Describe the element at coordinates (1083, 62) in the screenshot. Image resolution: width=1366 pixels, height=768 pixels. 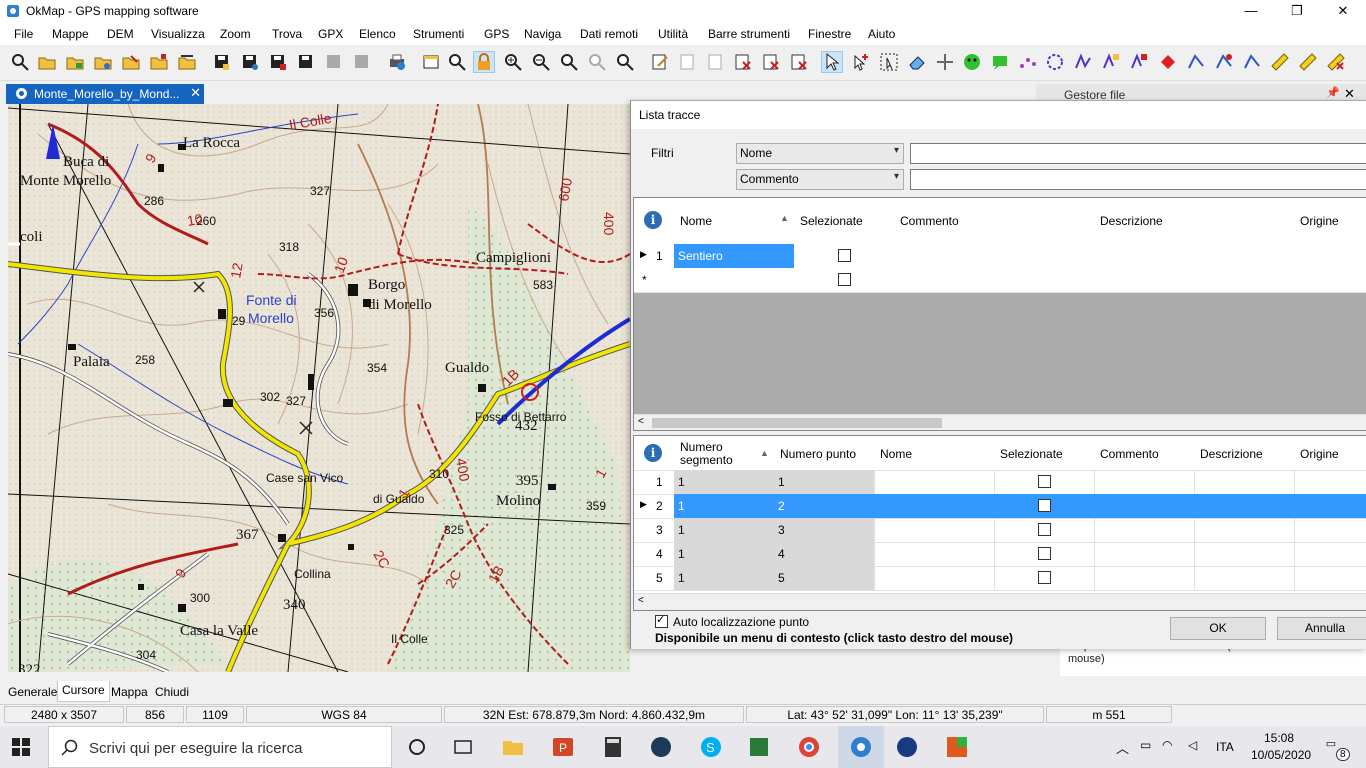
I see `route-edit-icon` at that location.